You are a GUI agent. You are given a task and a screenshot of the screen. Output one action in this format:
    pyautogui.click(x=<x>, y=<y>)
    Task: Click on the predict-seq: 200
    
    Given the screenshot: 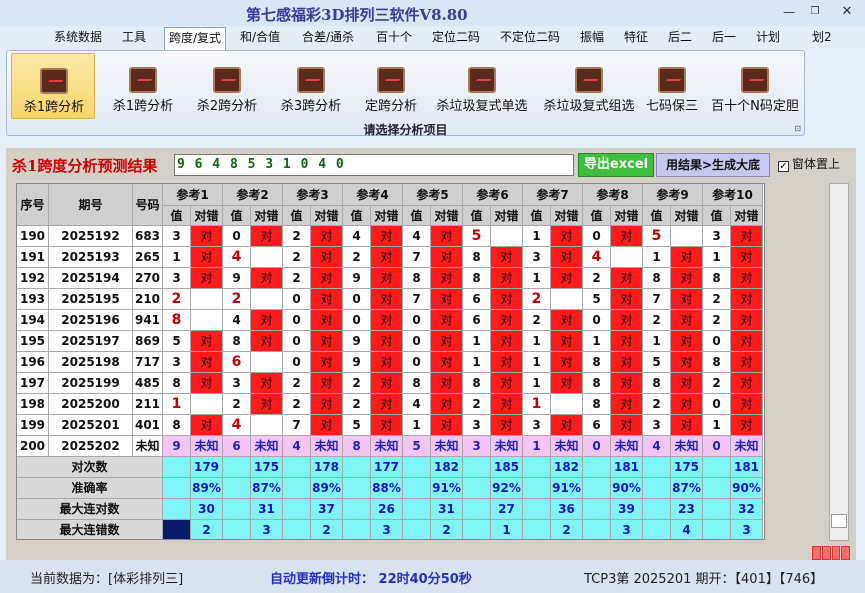 What is the action you would take?
    pyautogui.click(x=33, y=446)
    